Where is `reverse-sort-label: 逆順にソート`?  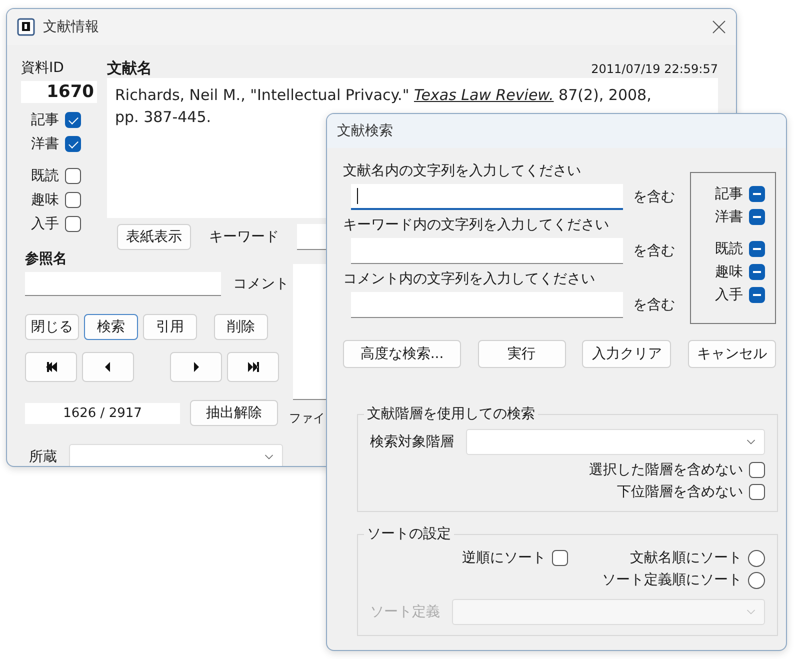 reverse-sort-label: 逆順にソート is located at coordinates (504, 558).